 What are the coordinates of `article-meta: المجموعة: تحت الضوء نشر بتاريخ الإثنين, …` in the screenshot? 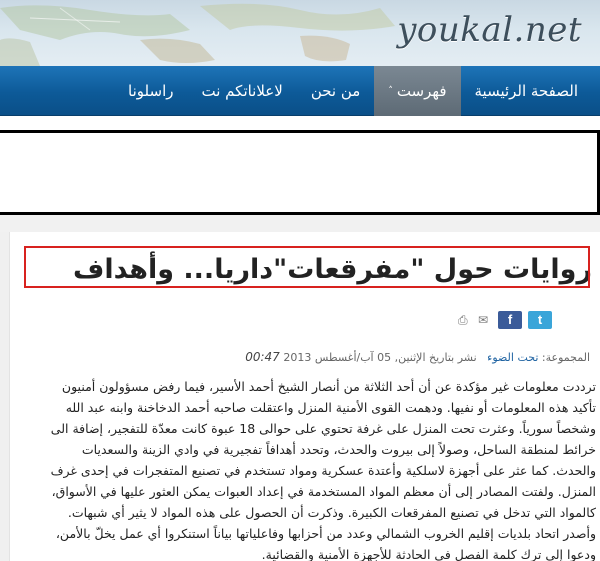 It's located at (417, 357).